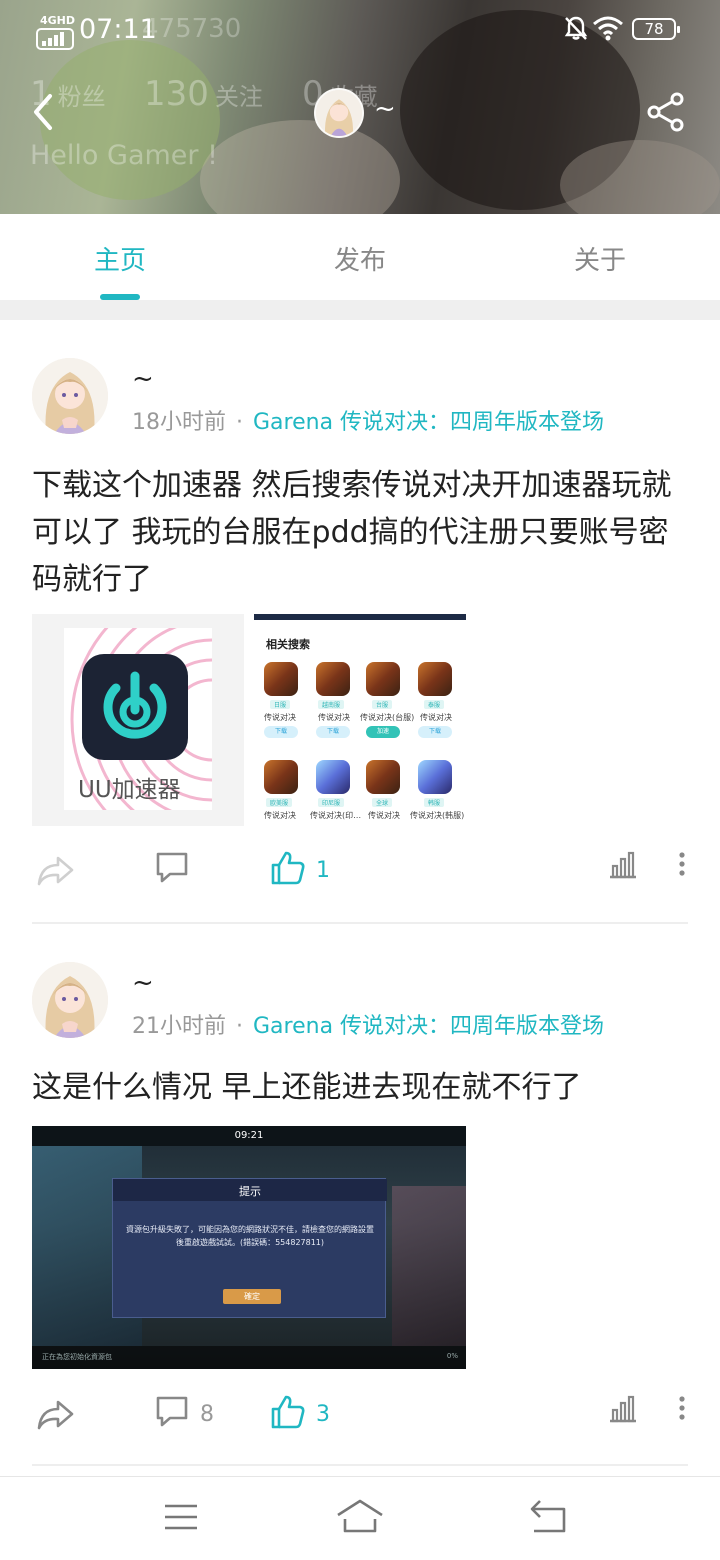 This screenshot has height=1560, width=720. Describe the element at coordinates (434, 704) in the screenshot. I see `region-tag: 泰服` at that location.